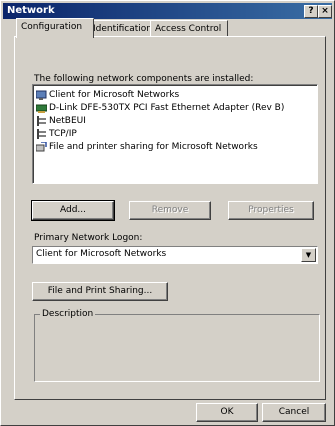 This screenshot has width=335, height=426. I want to click on tab-configuration: Configuration, so click(55, 28).